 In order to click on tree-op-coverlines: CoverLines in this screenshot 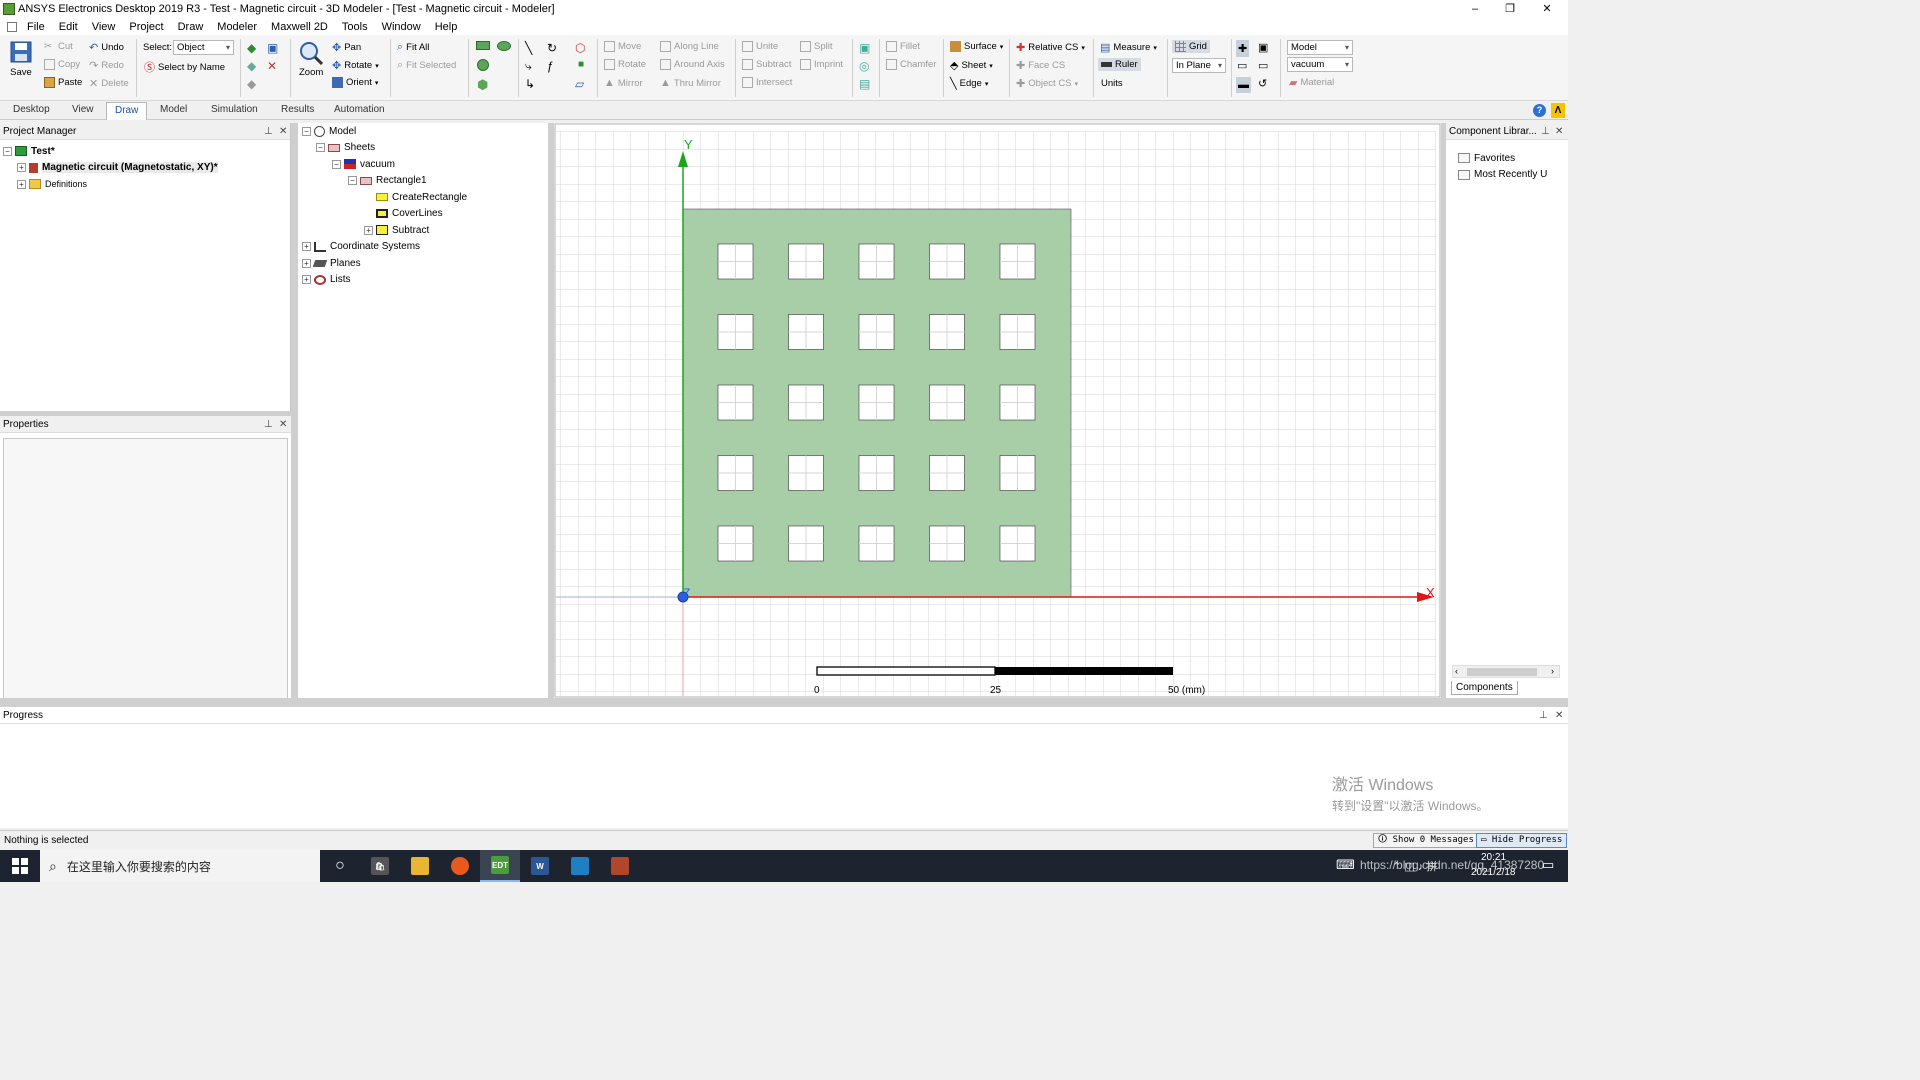, I will do `click(384, 214)`.